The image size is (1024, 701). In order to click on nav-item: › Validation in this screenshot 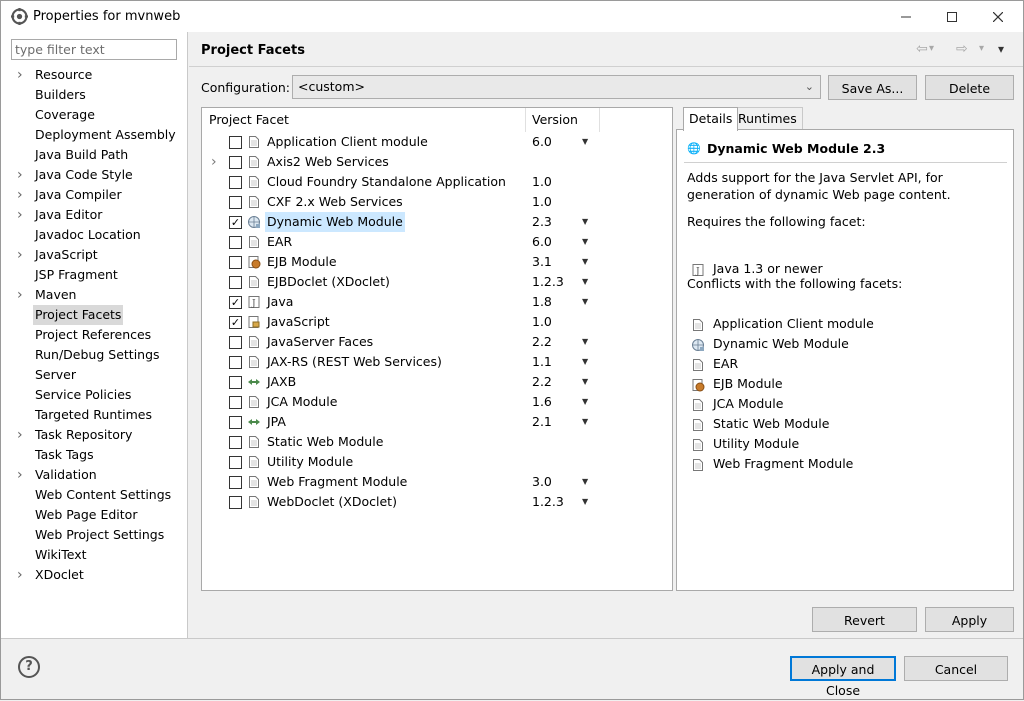, I will do `click(94, 475)`.